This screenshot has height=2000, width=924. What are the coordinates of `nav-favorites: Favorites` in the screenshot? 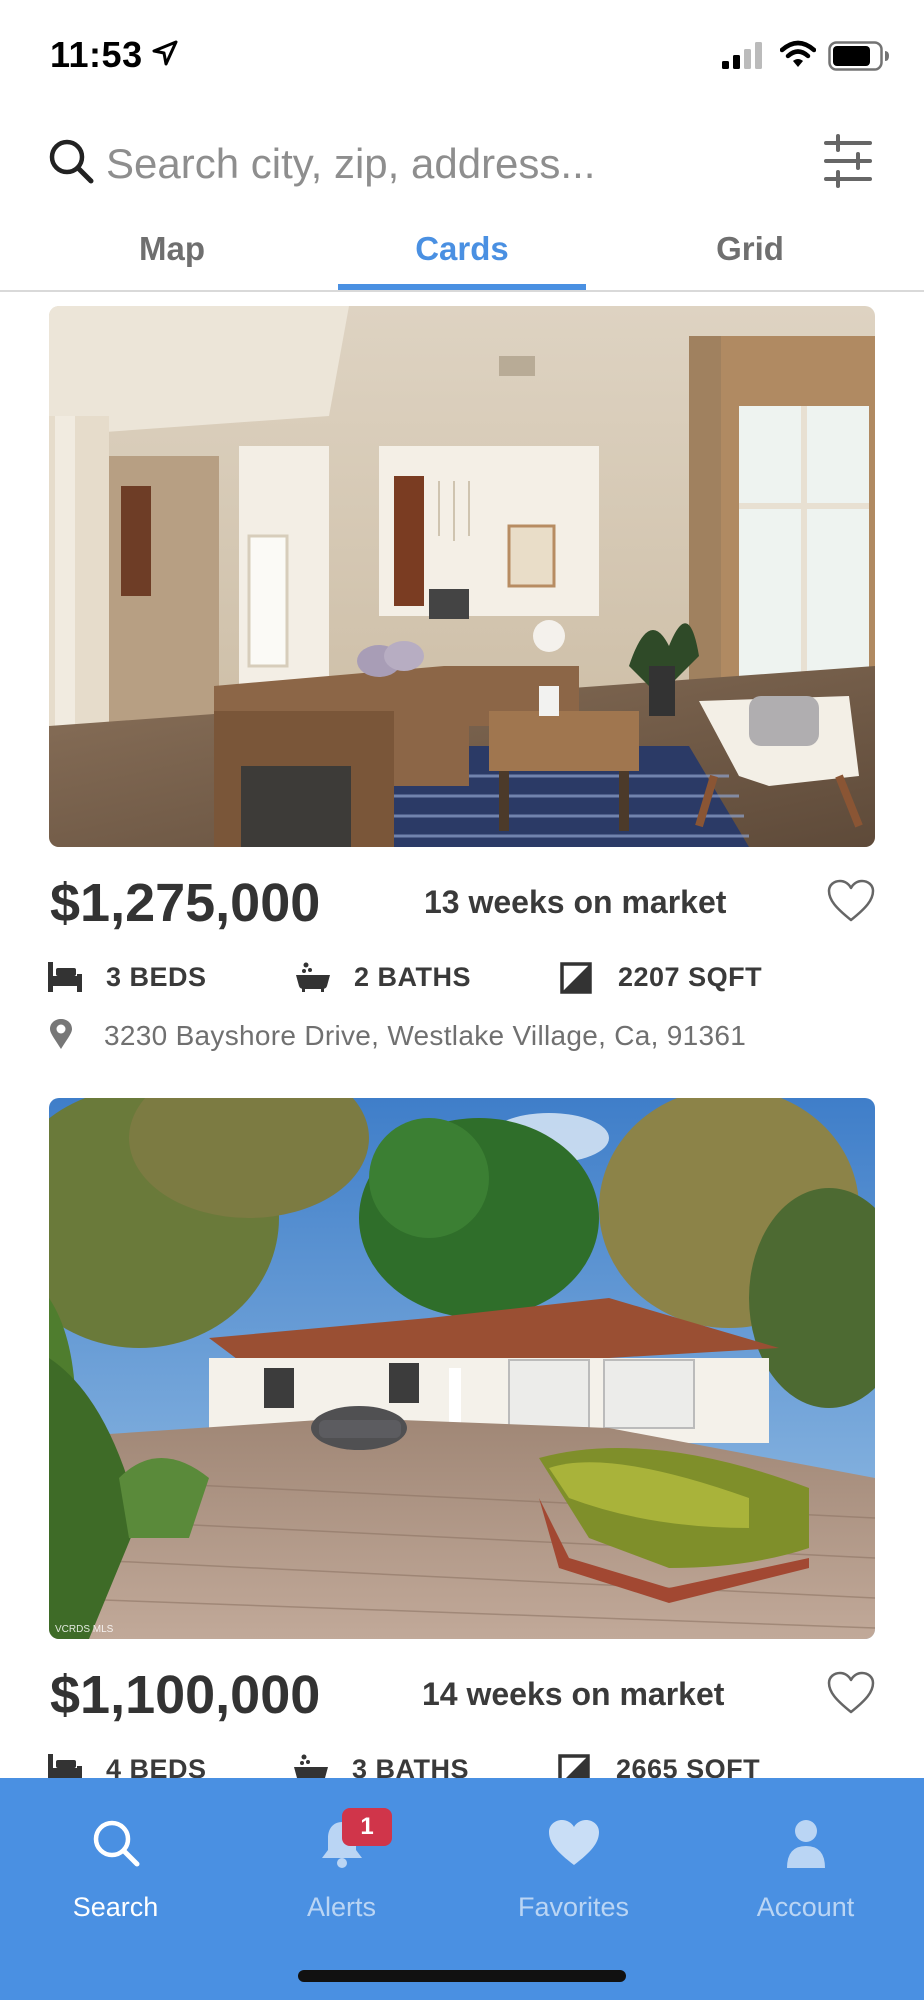 It's located at (573, 1868).